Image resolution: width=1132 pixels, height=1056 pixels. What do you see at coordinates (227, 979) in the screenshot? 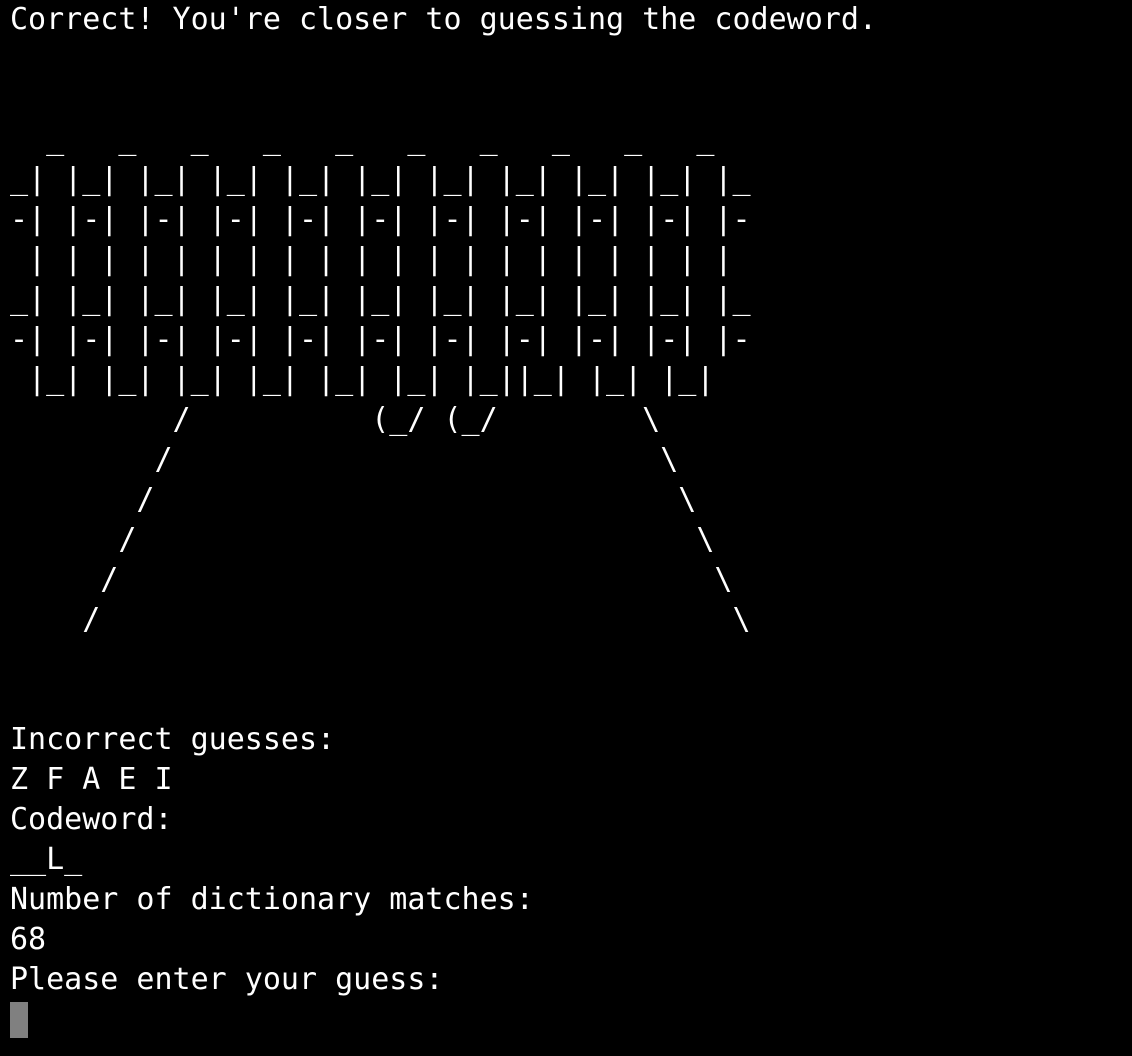
I see `guess-prompt: Please enter your guess:` at bounding box center [227, 979].